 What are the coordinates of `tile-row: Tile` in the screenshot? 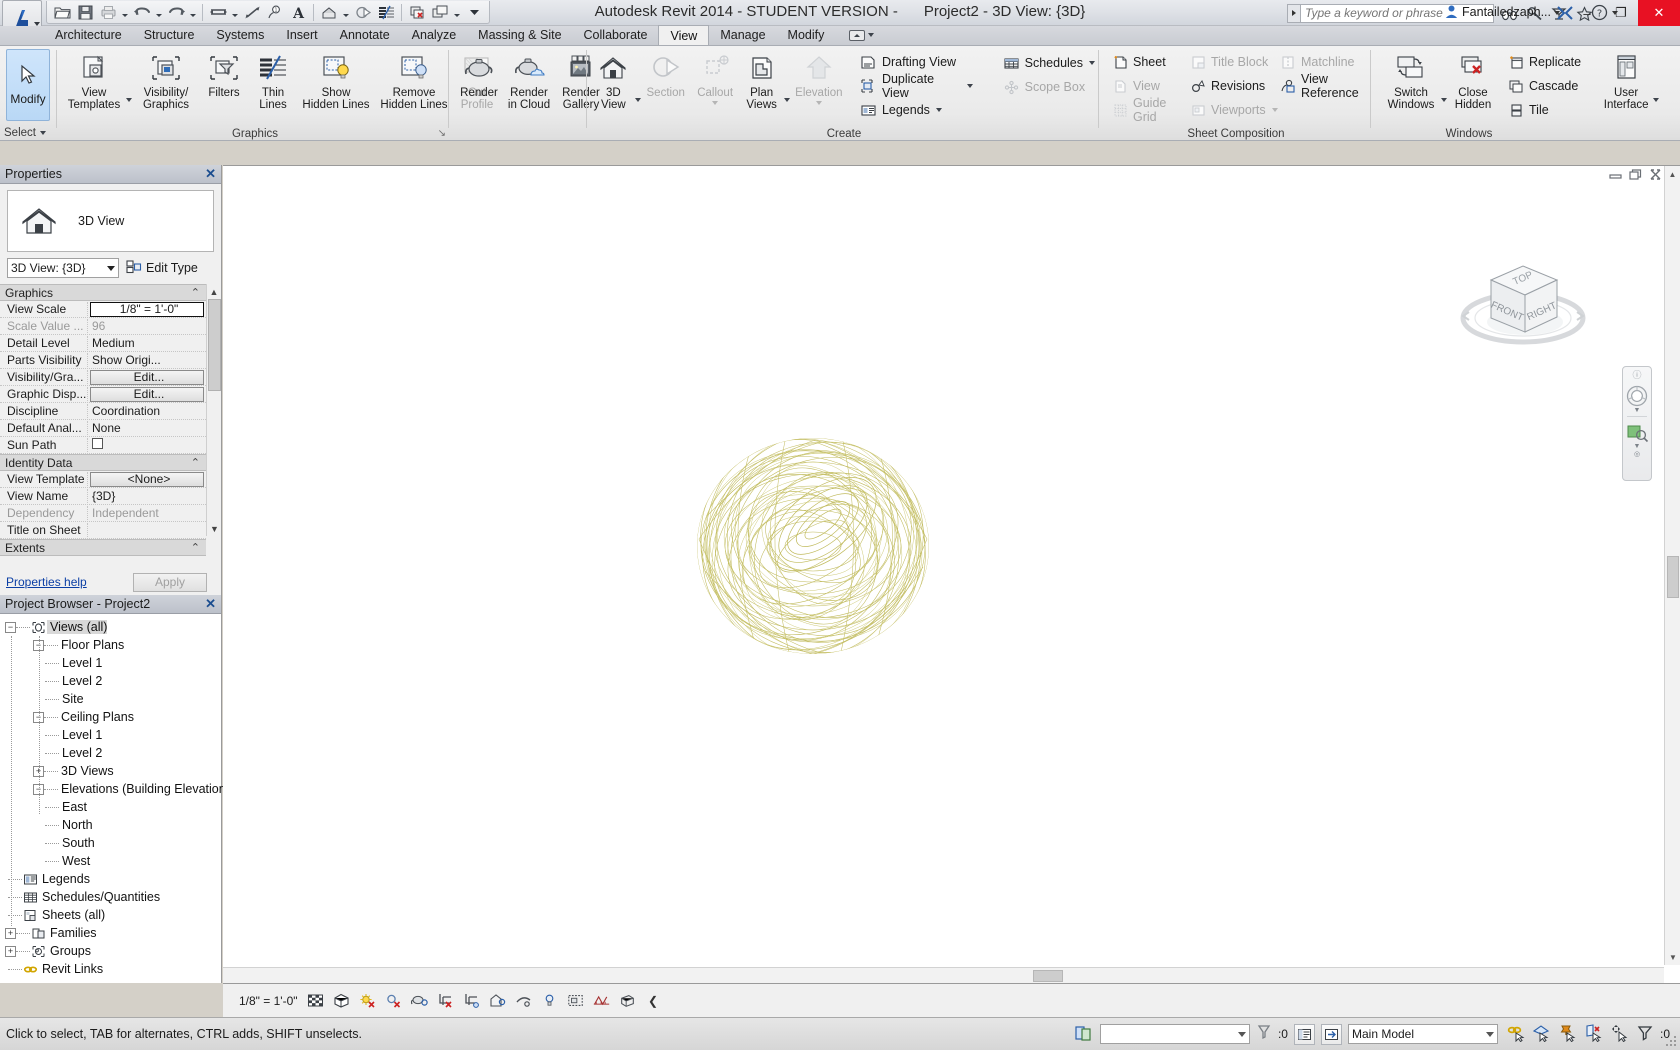 It's located at (1544, 110).